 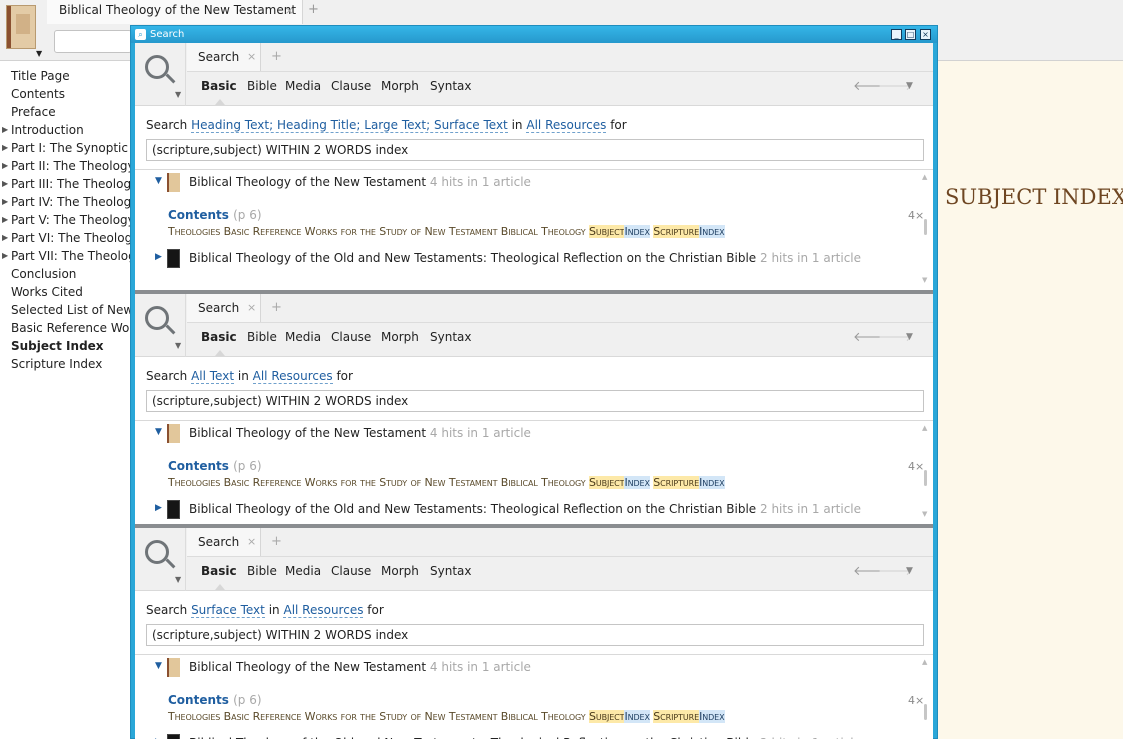 I want to click on document-tab: Biblical Theology of the New Testament ×, so click(x=175, y=12).